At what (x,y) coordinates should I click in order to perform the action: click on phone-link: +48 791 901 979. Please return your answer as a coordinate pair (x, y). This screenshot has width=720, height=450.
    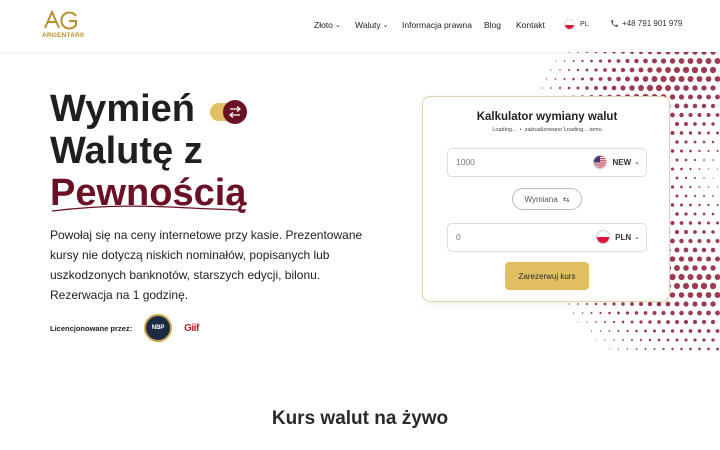
    Looking at the image, I should click on (646, 23).